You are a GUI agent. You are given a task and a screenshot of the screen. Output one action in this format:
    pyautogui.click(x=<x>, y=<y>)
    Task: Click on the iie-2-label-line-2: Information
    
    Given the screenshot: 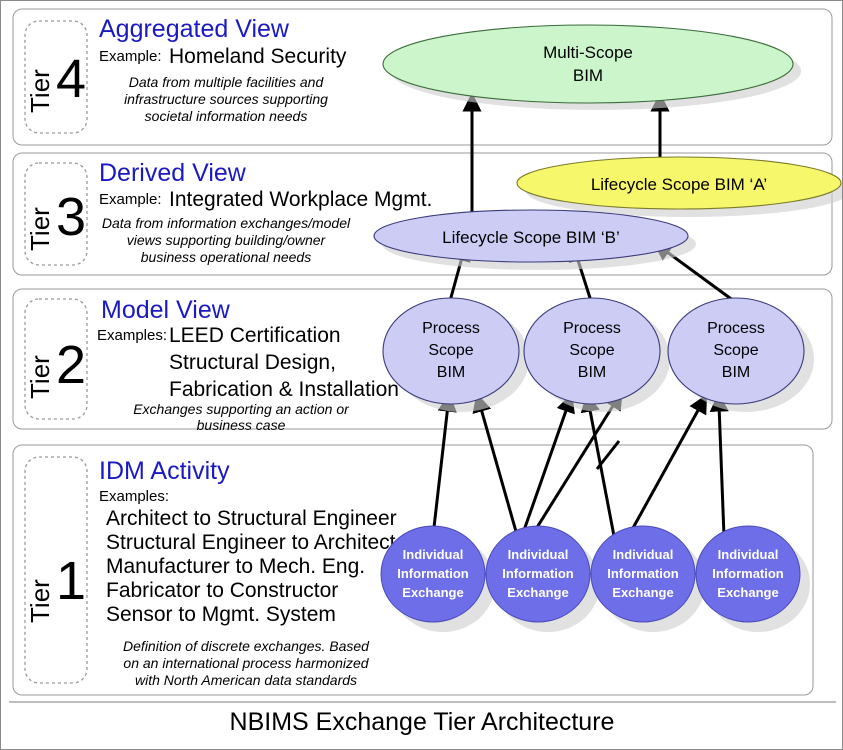 What is the action you would take?
    pyautogui.click(x=538, y=573)
    